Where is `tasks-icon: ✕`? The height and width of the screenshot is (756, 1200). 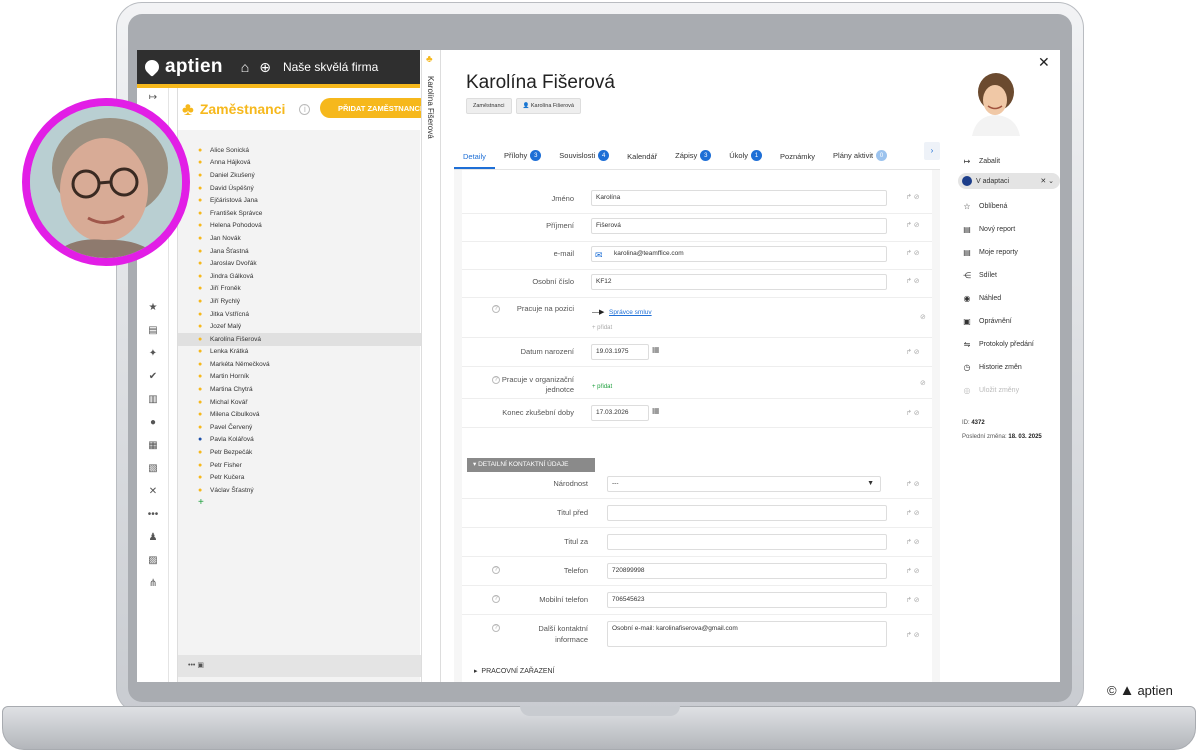 tasks-icon: ✕ is located at coordinates (153, 491).